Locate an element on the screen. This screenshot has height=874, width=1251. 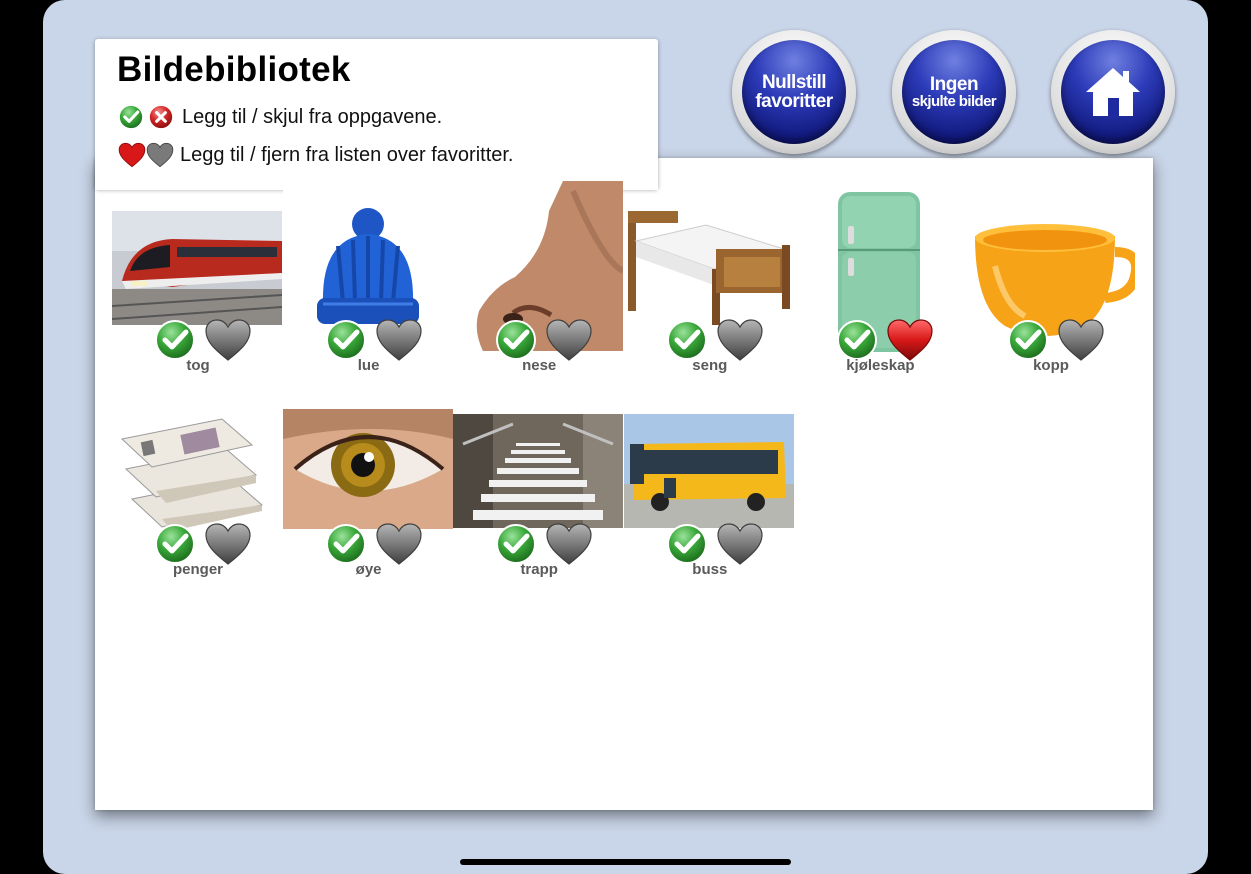
image-label: kjøleskap is located at coordinates (880, 365).